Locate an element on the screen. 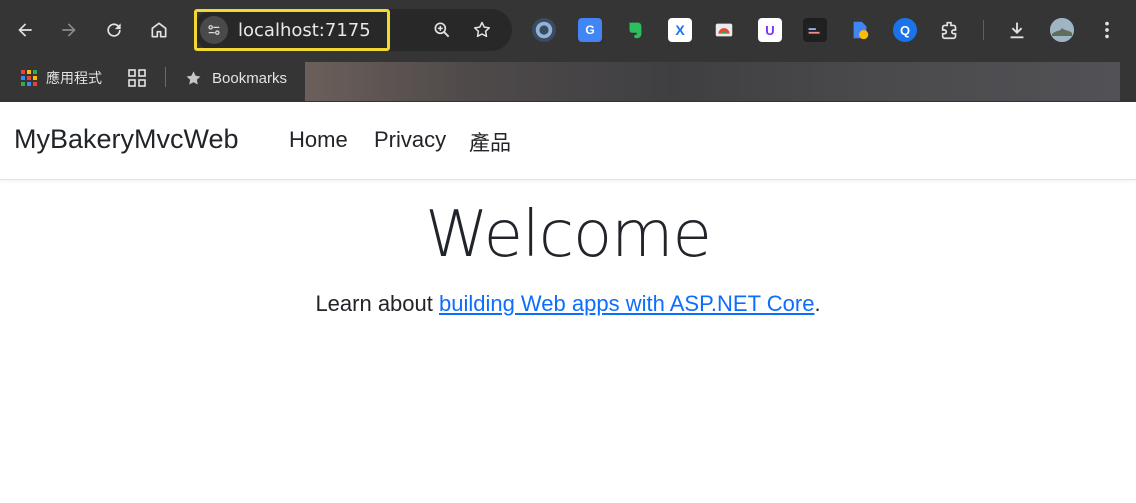 The image size is (1136, 503). aspnet-docs-link: building Web apps with ASP.NET Core is located at coordinates (626, 303).